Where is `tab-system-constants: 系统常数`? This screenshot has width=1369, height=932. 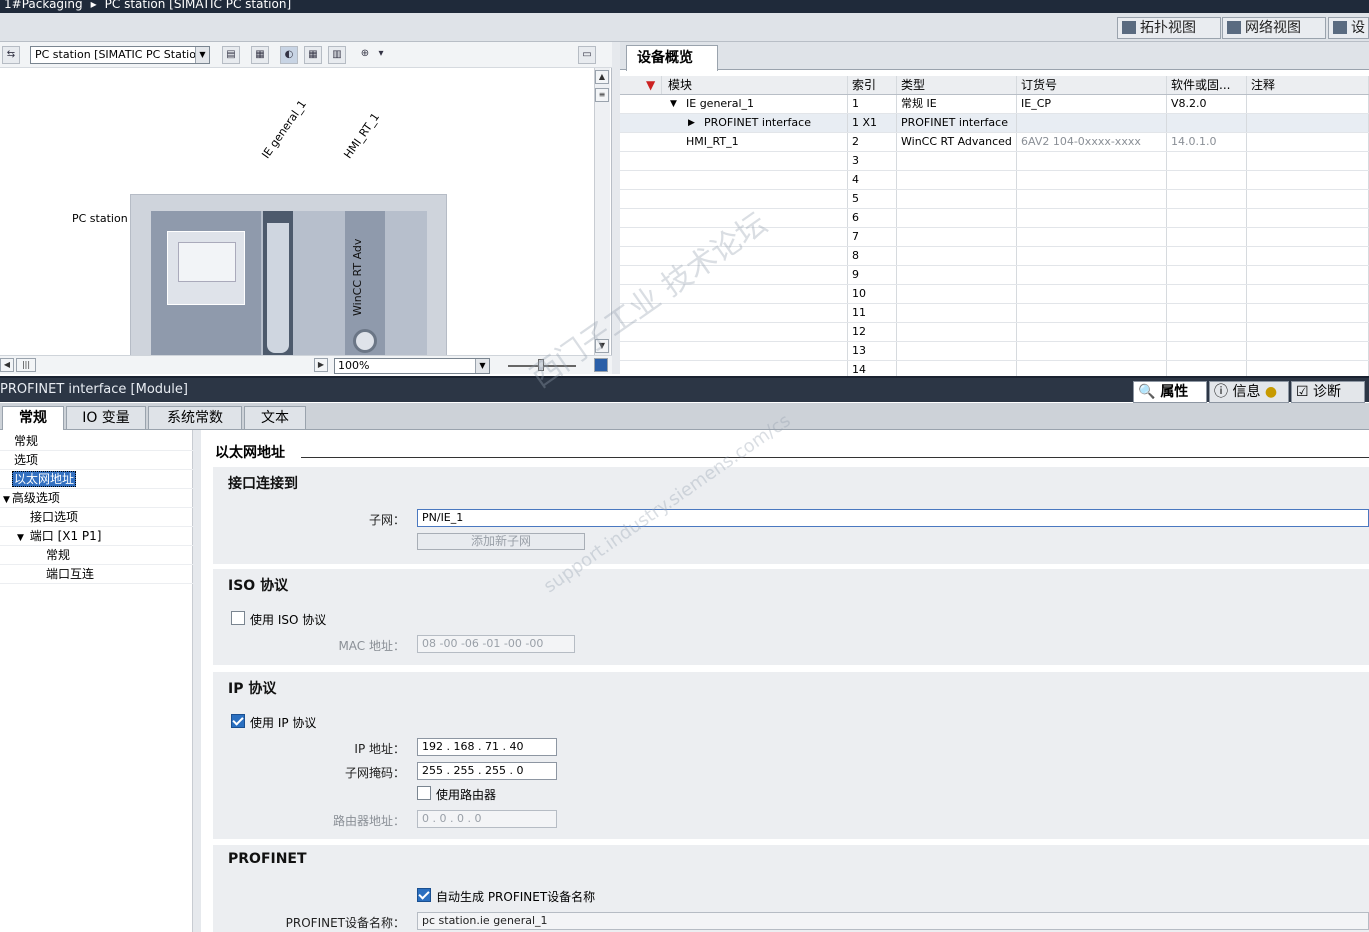 tab-system-constants: 系统常数 is located at coordinates (195, 418).